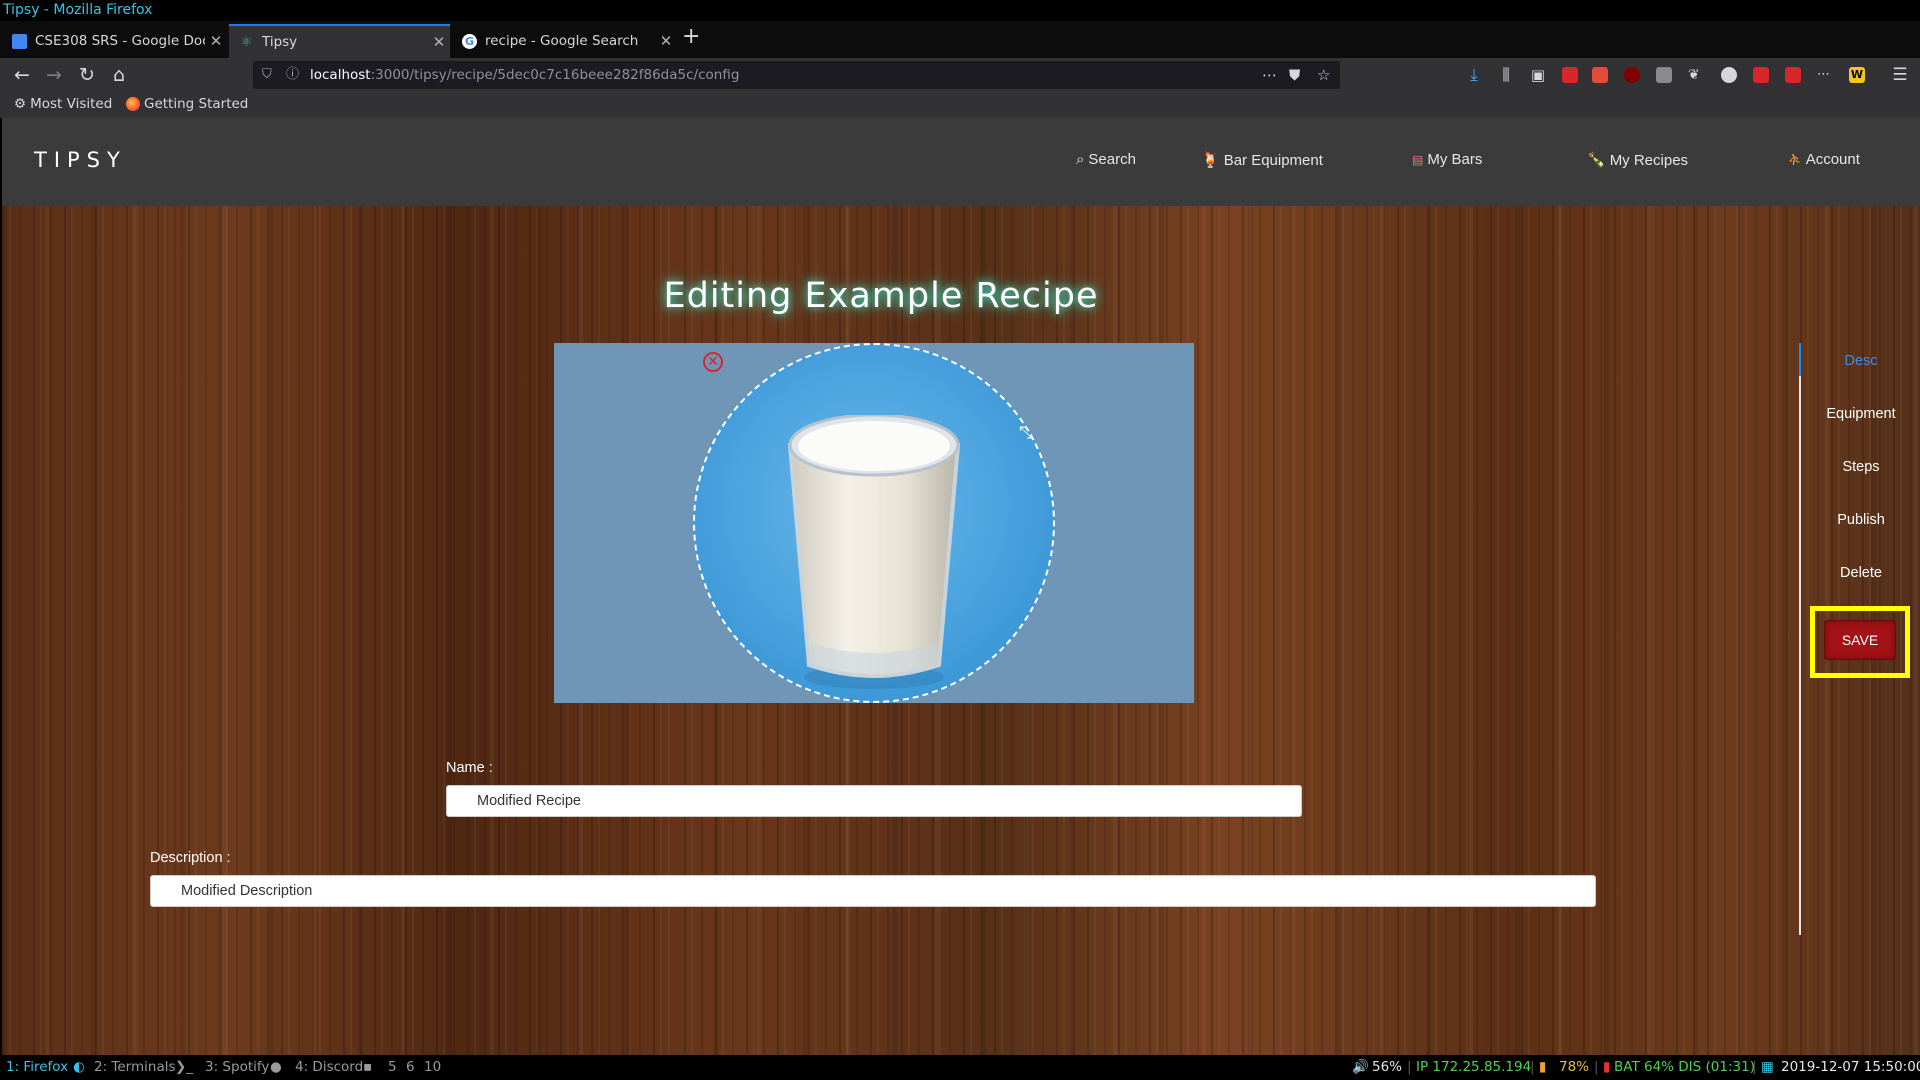 The width and height of the screenshot is (1920, 1080). What do you see at coordinates (1861, 361) in the screenshot?
I see `side-nav-desc: Desc` at bounding box center [1861, 361].